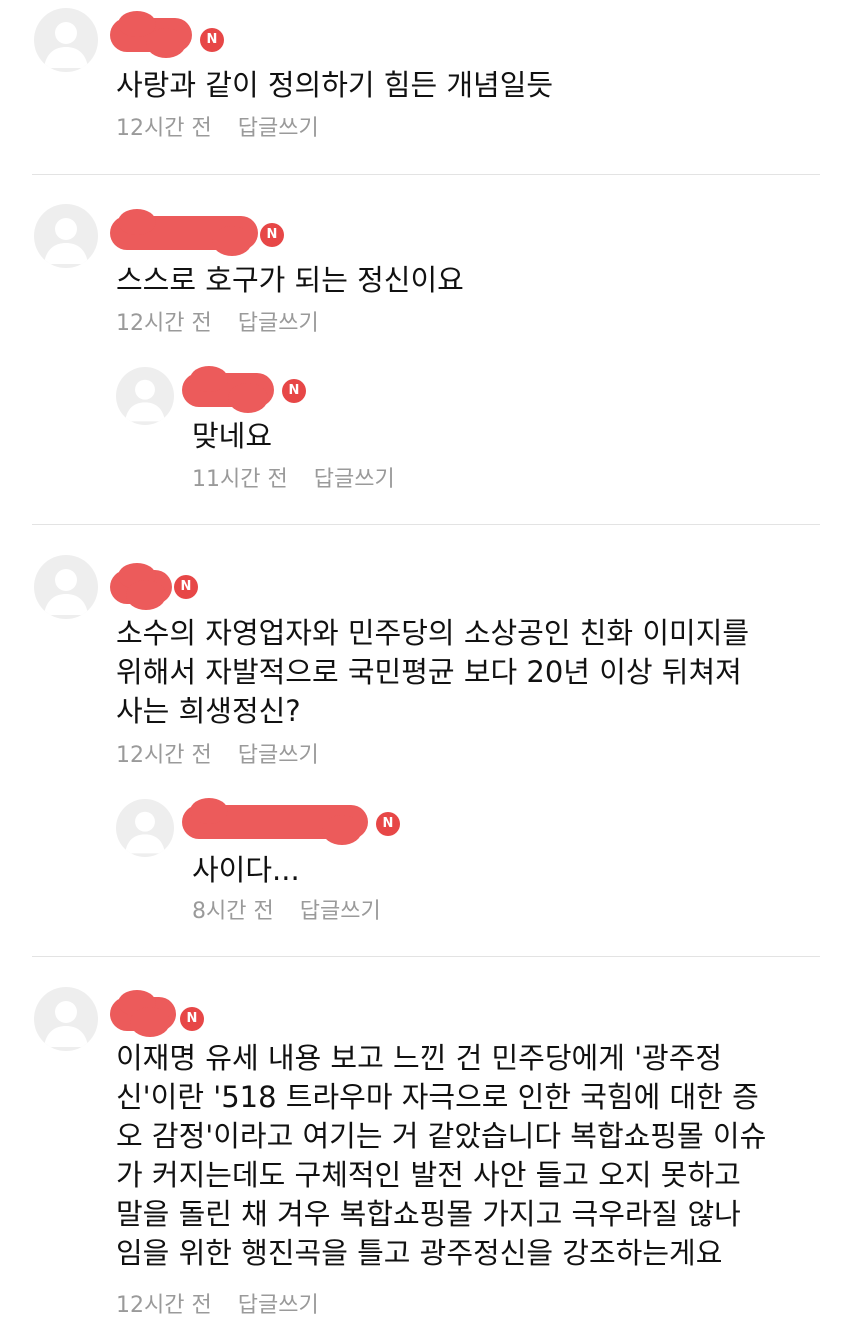 The width and height of the screenshot is (850, 1338). I want to click on comment-text: 사랑과 같이 정의하기 힘든 개념일듯, so click(335, 85).